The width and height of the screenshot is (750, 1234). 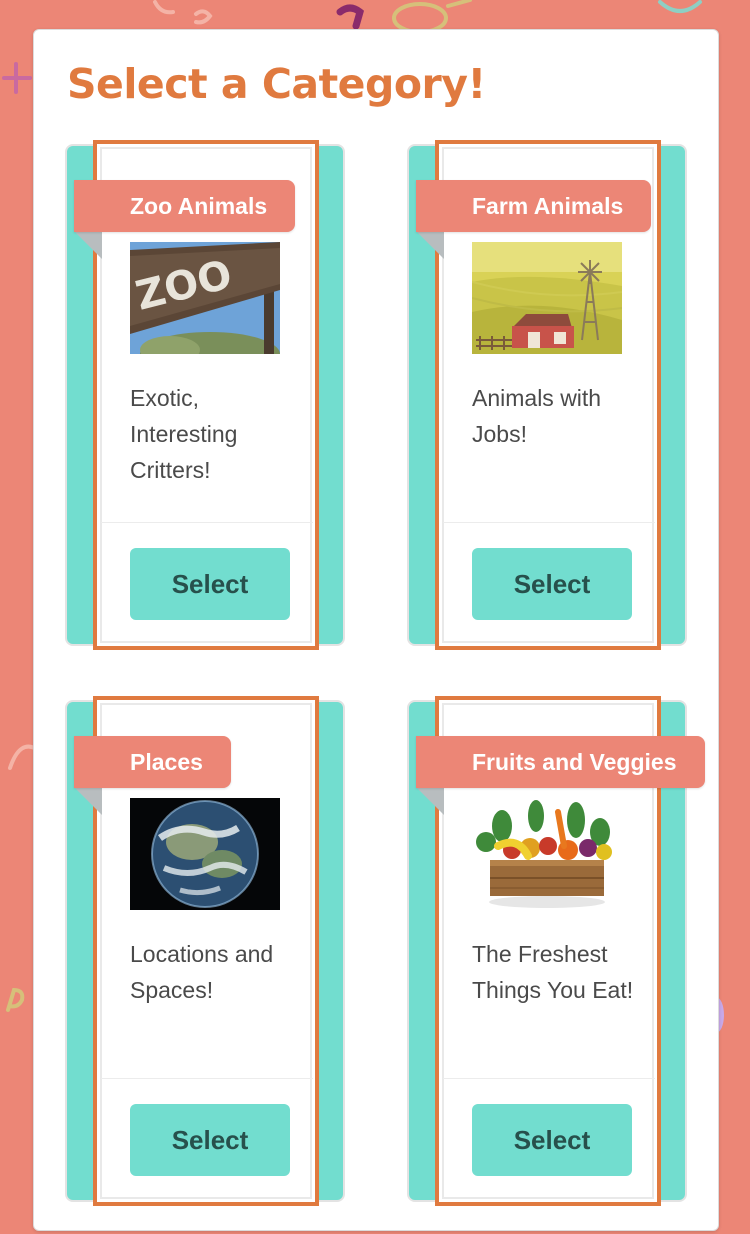 What do you see at coordinates (276, 84) in the screenshot?
I see `page-title: Select a Category!` at bounding box center [276, 84].